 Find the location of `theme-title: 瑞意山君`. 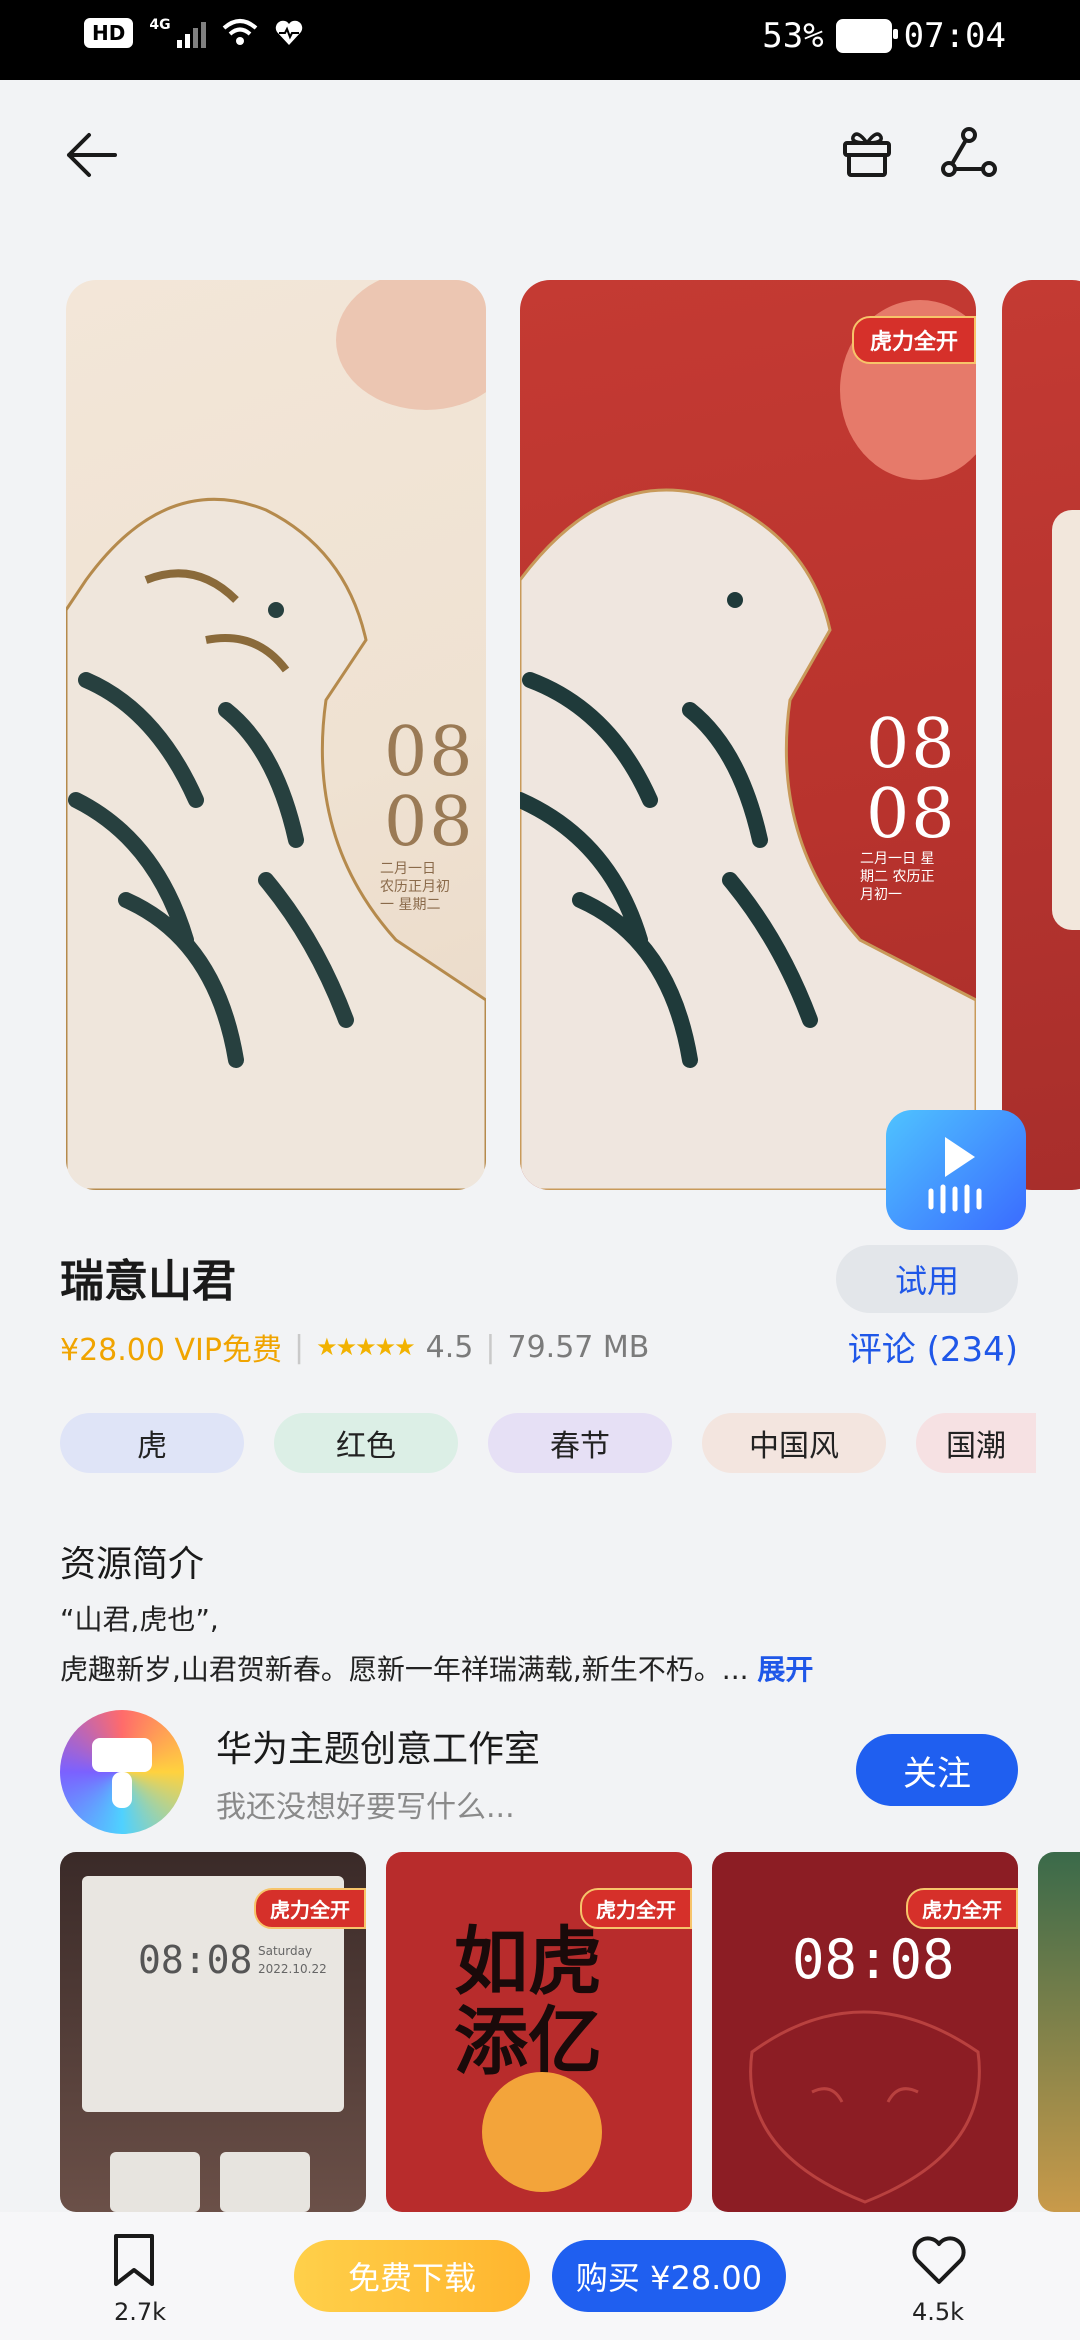

theme-title: 瑞意山君 is located at coordinates (148, 1281).